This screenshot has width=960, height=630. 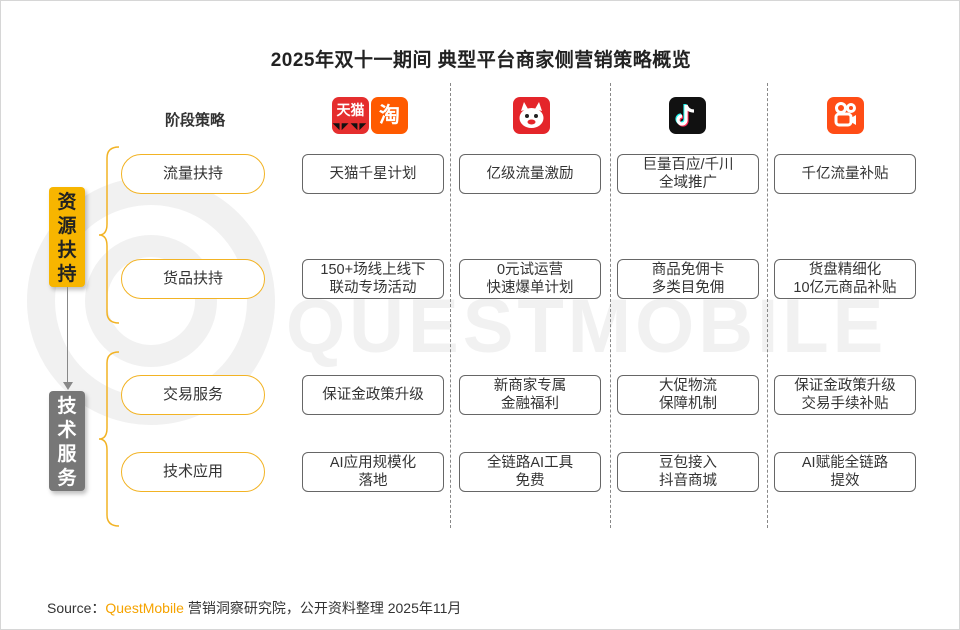 I want to click on strategy-cell: 全链路AI工具 免费, so click(x=530, y=472).